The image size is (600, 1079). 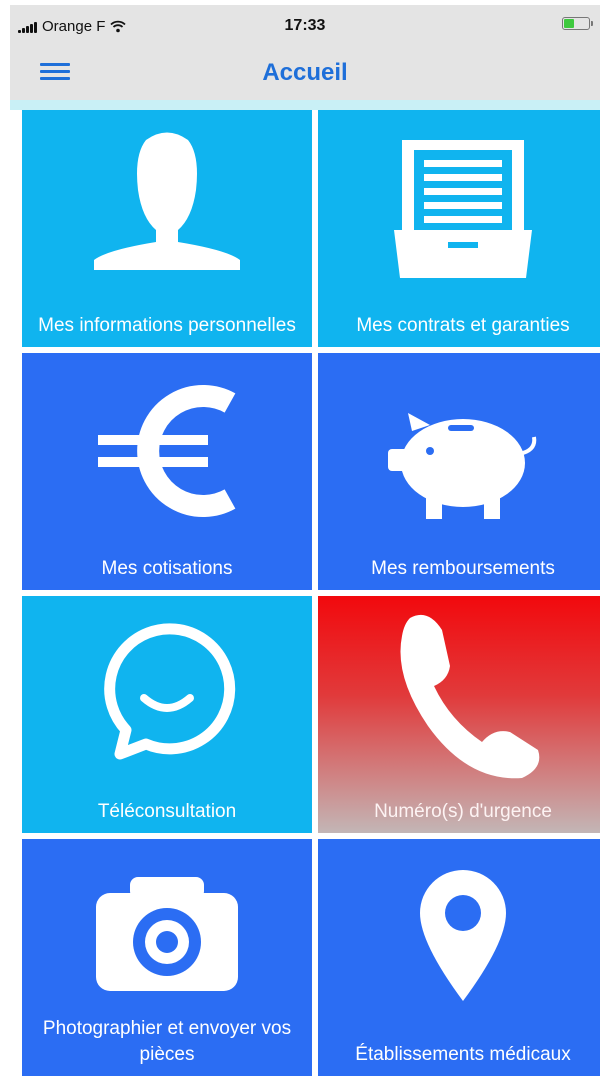 I want to click on chat-smile-icon, so click(x=170, y=691).